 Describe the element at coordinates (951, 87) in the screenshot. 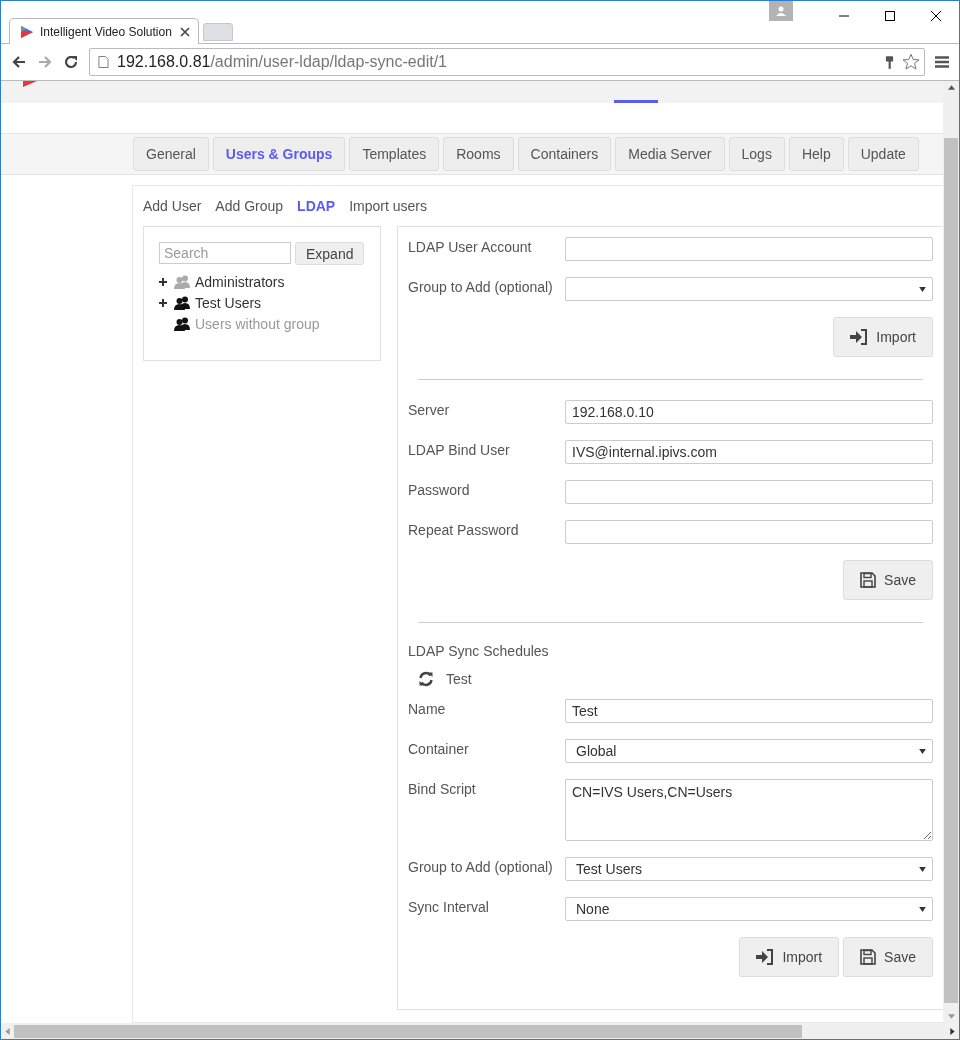

I see `scroll-up-icon` at that location.